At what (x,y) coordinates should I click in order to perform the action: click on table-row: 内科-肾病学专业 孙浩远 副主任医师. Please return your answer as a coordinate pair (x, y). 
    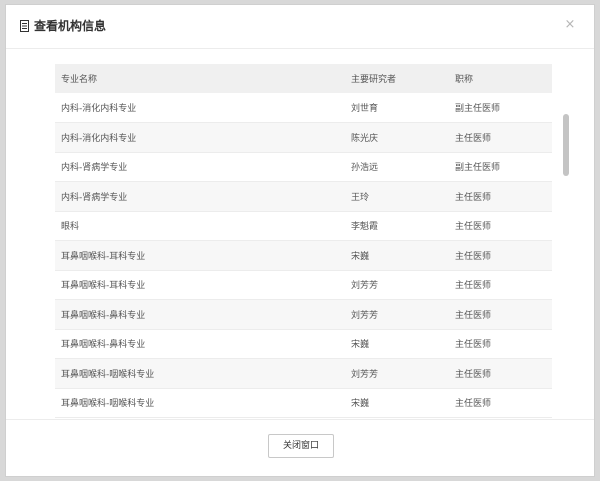
    Looking at the image, I should click on (303, 167).